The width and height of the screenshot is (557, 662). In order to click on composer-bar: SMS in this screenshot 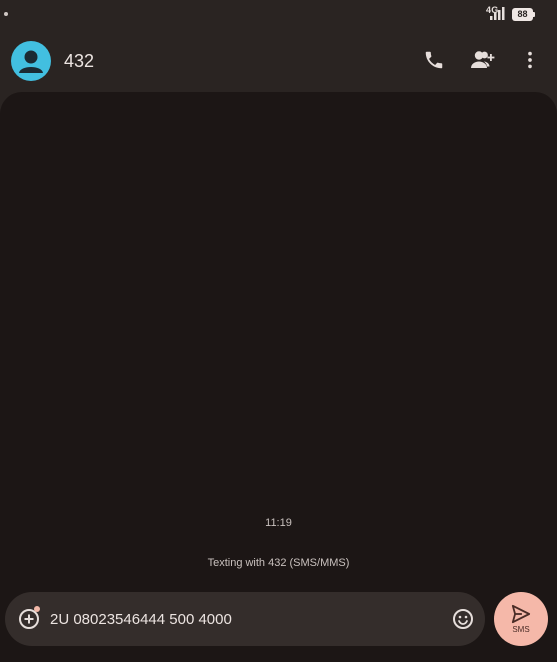, I will do `click(278, 627)`.